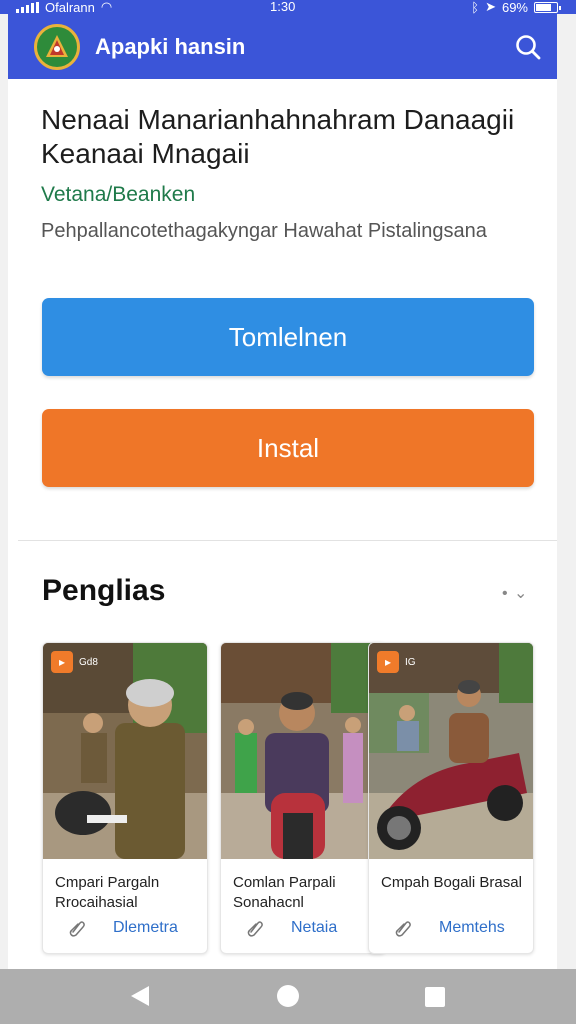 This screenshot has width=576, height=1024. Describe the element at coordinates (57, 46) in the screenshot. I see `emblem-icon` at that location.